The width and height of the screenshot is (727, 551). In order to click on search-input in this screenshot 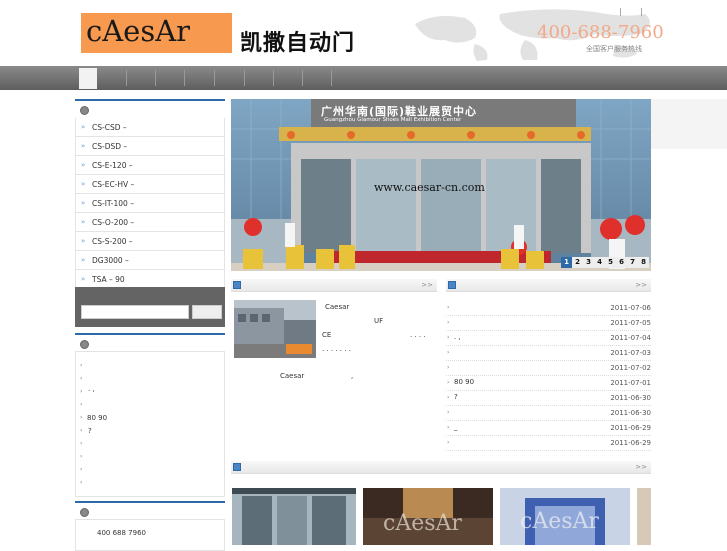, I will do `click(135, 312)`.